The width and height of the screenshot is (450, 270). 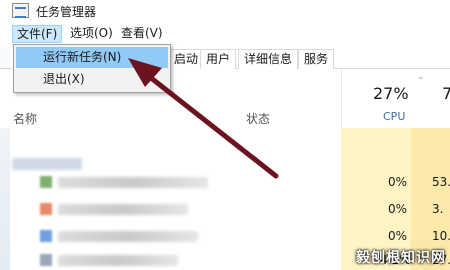 What do you see at coordinates (25, 118) in the screenshot?
I see `column-name: 名称` at bounding box center [25, 118].